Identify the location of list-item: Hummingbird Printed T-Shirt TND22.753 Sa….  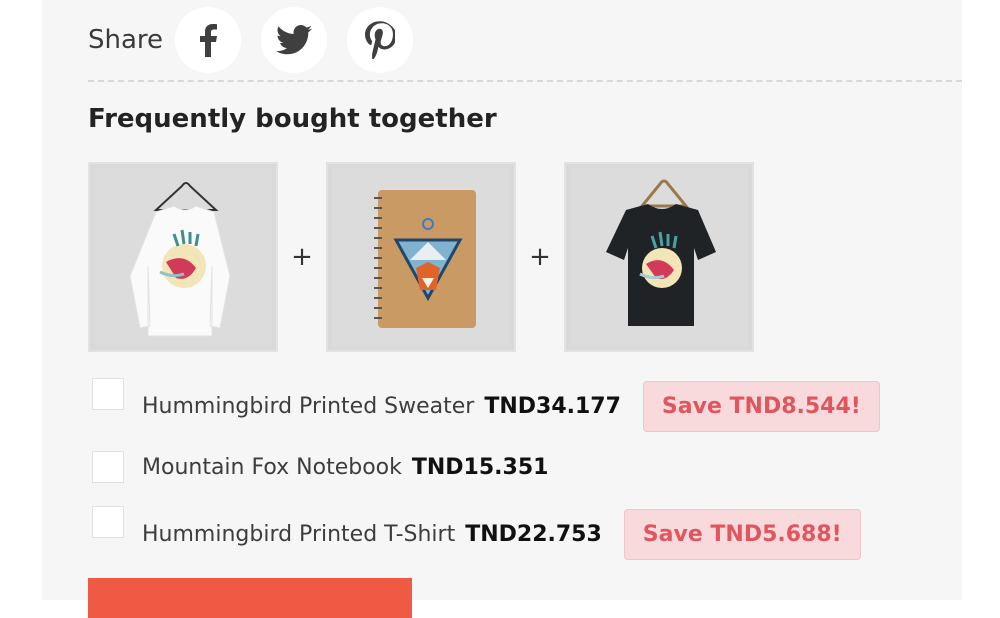
(474, 534).